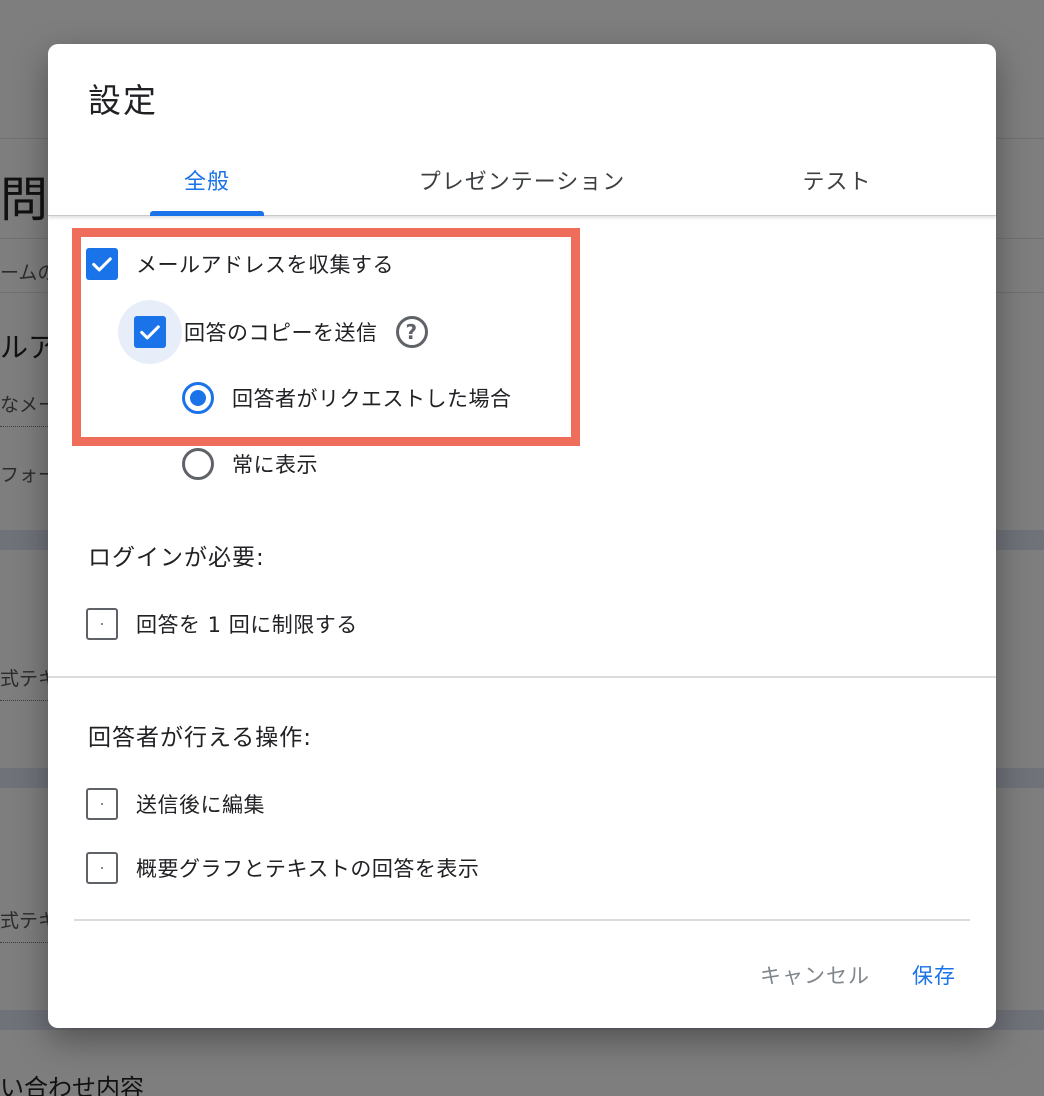 The width and height of the screenshot is (1044, 1096). Describe the element at coordinates (123, 100) in the screenshot. I see `dialog-title: 設定` at that location.